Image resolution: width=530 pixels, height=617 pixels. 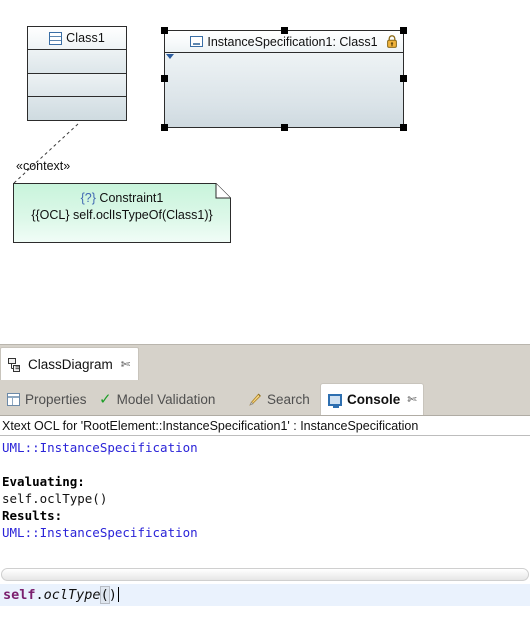 I want to click on lock-warning-icon, so click(x=392, y=41).